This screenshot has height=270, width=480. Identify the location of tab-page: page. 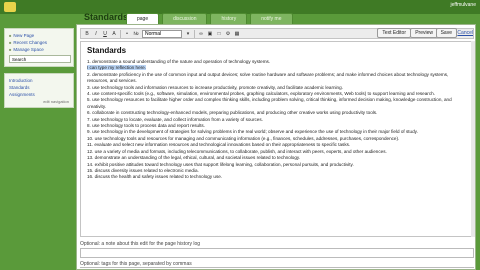
(143, 18).